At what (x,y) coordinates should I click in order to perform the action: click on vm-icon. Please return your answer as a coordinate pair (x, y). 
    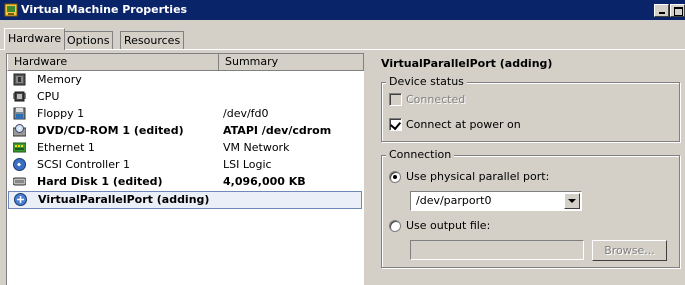
    Looking at the image, I should click on (11, 10).